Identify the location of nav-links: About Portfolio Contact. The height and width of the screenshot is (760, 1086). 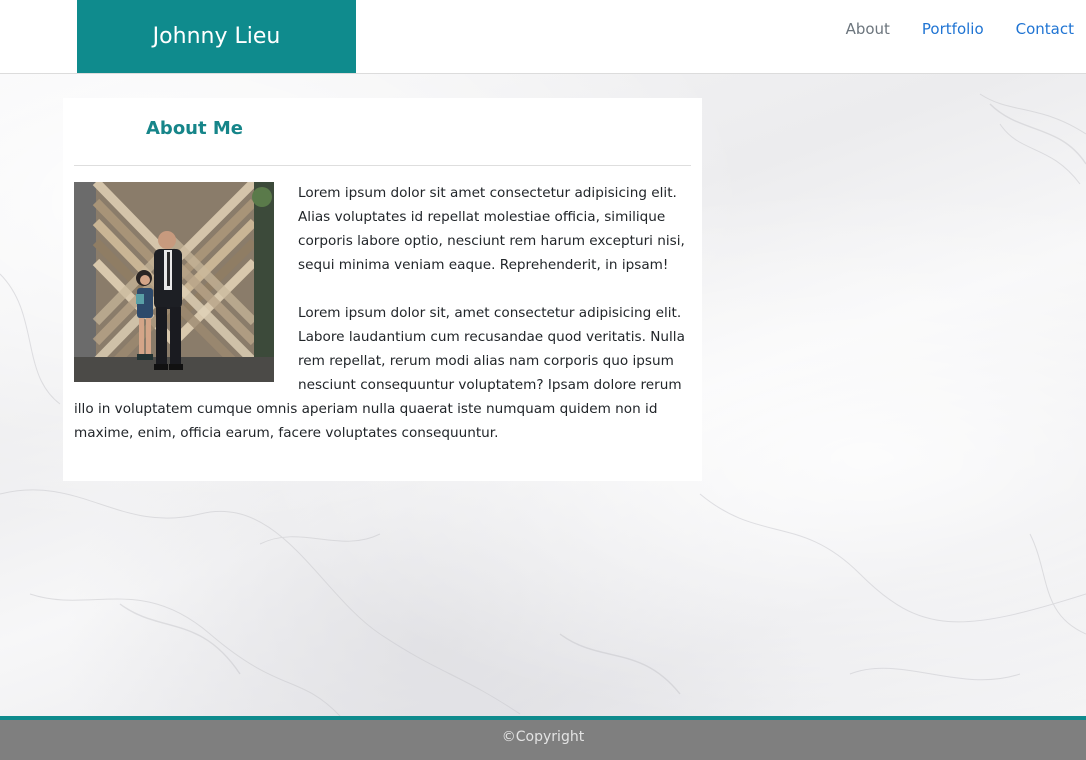
(944, 29).